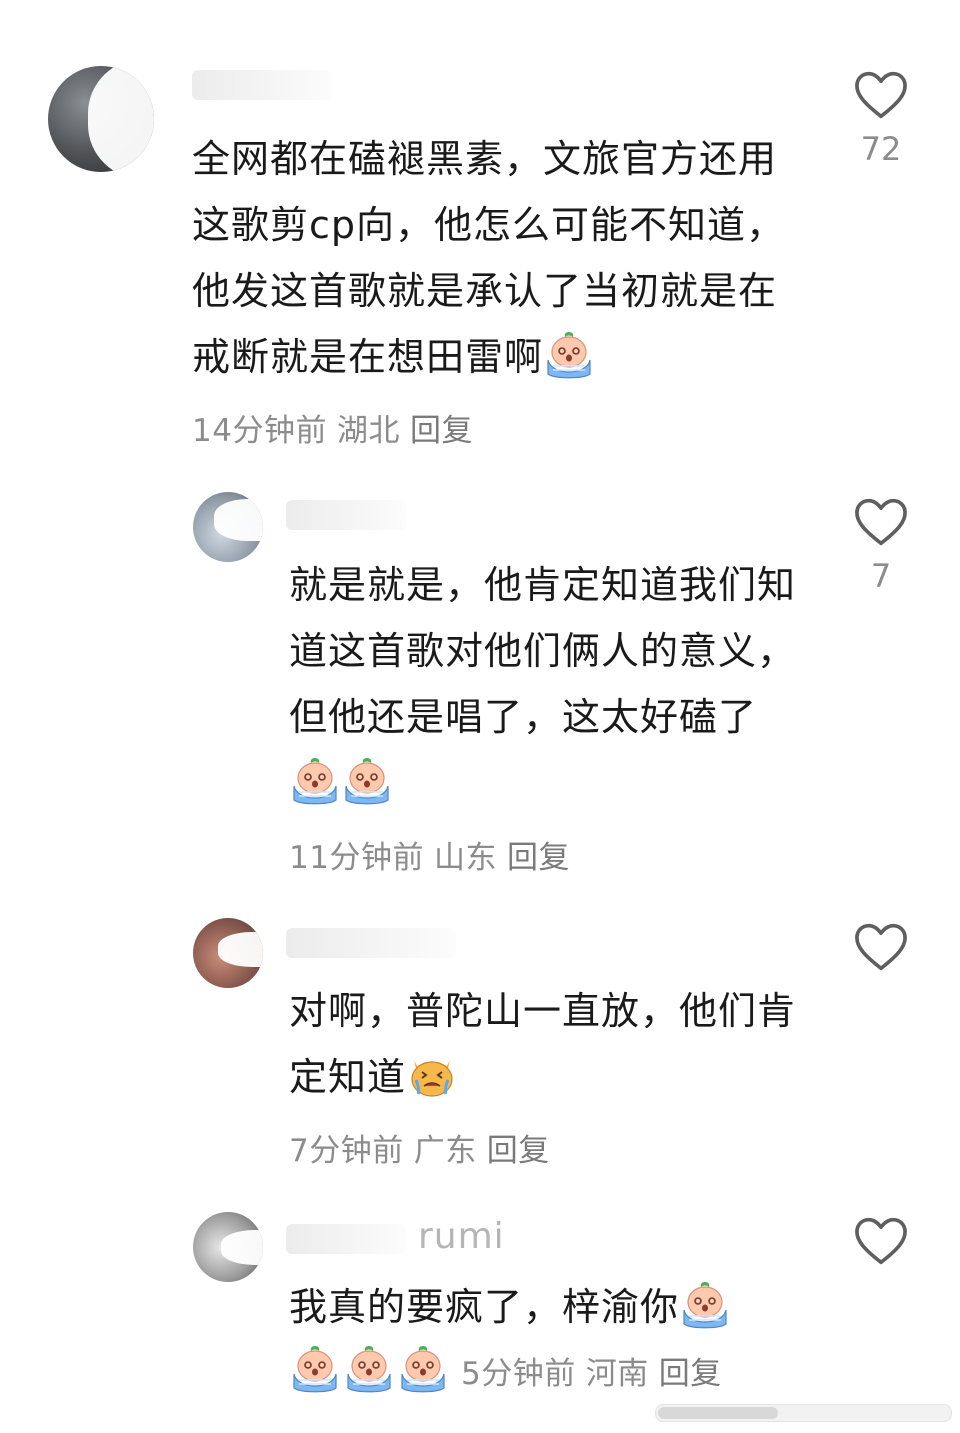 This screenshot has width=960, height=1433. I want to click on username-partial: rumi, so click(461, 1236).